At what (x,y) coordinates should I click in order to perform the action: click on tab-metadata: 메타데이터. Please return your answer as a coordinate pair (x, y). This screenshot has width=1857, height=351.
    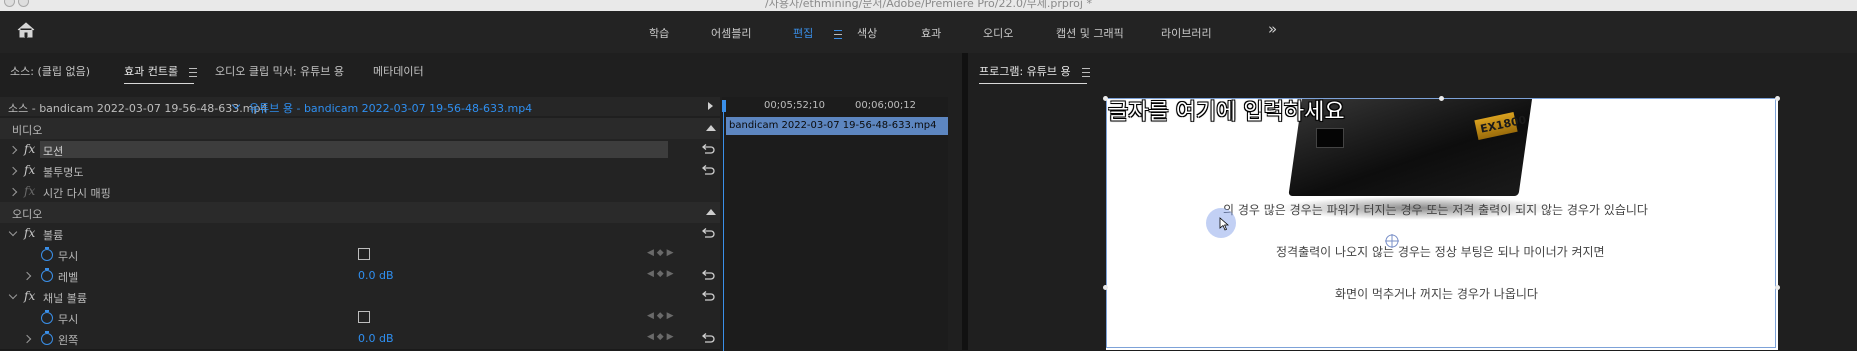
    Looking at the image, I should click on (398, 71).